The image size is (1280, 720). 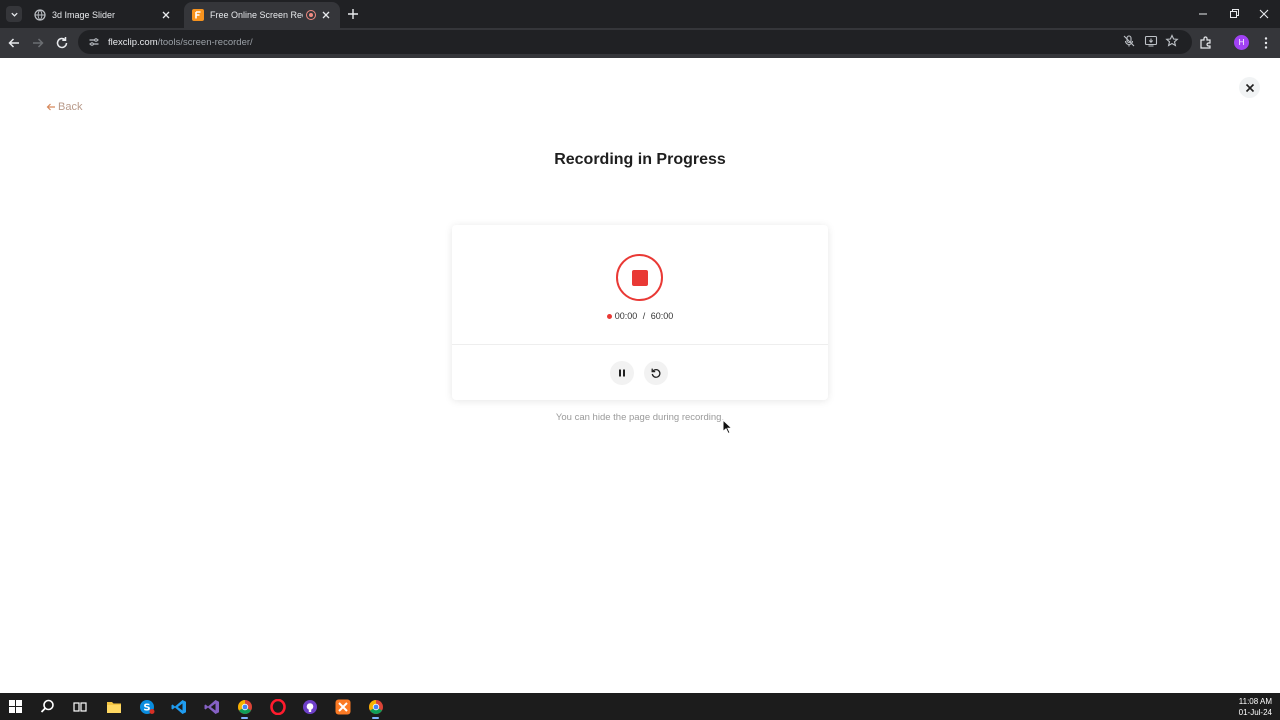 I want to click on recording-timer: 00:00 / 60:00, so click(x=640, y=316).